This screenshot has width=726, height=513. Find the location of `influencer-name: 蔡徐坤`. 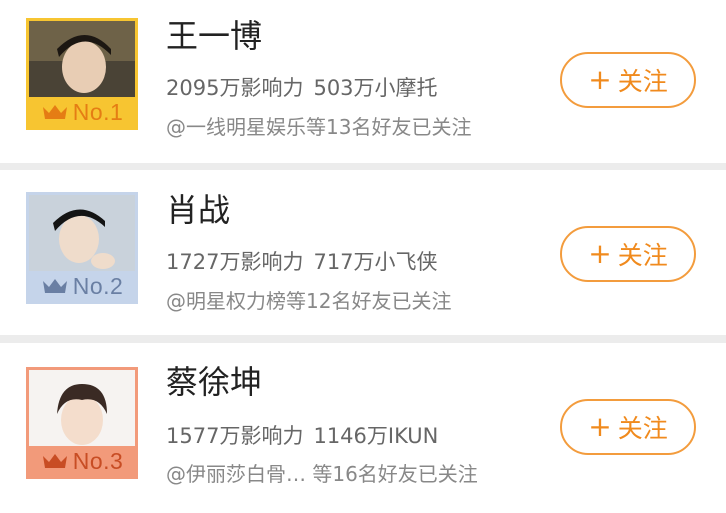

influencer-name: 蔡徐坤 is located at coordinates (214, 382).